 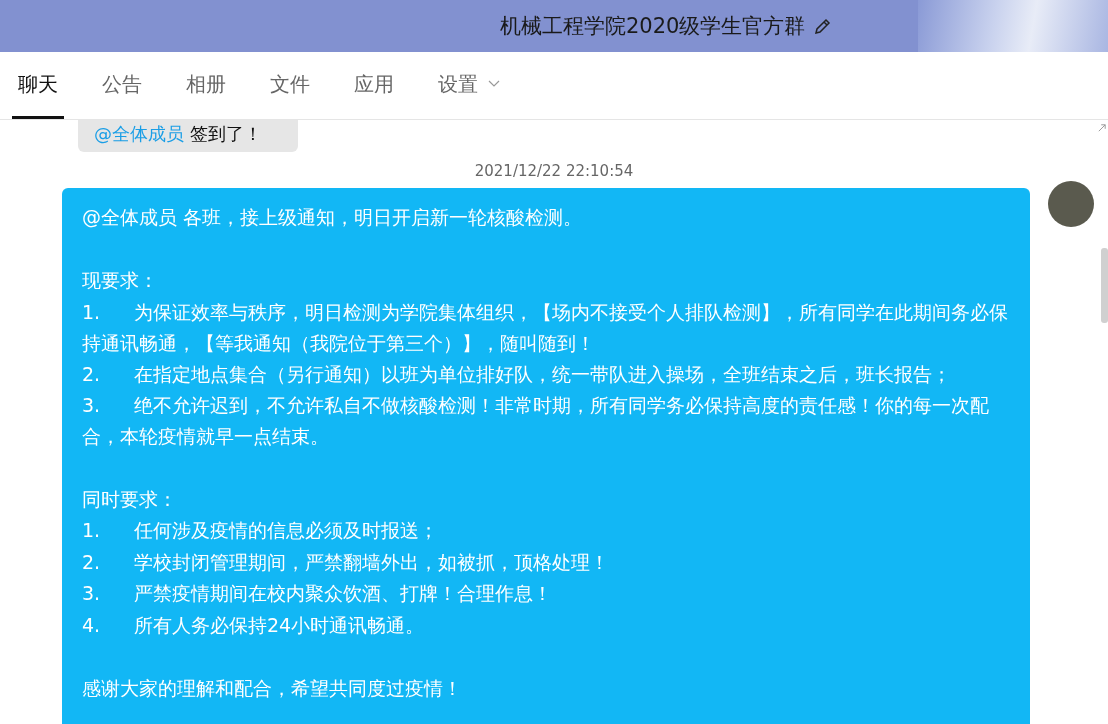 I want to click on group-title: 机械工程学院2020级学生官方群, so click(x=653, y=26).